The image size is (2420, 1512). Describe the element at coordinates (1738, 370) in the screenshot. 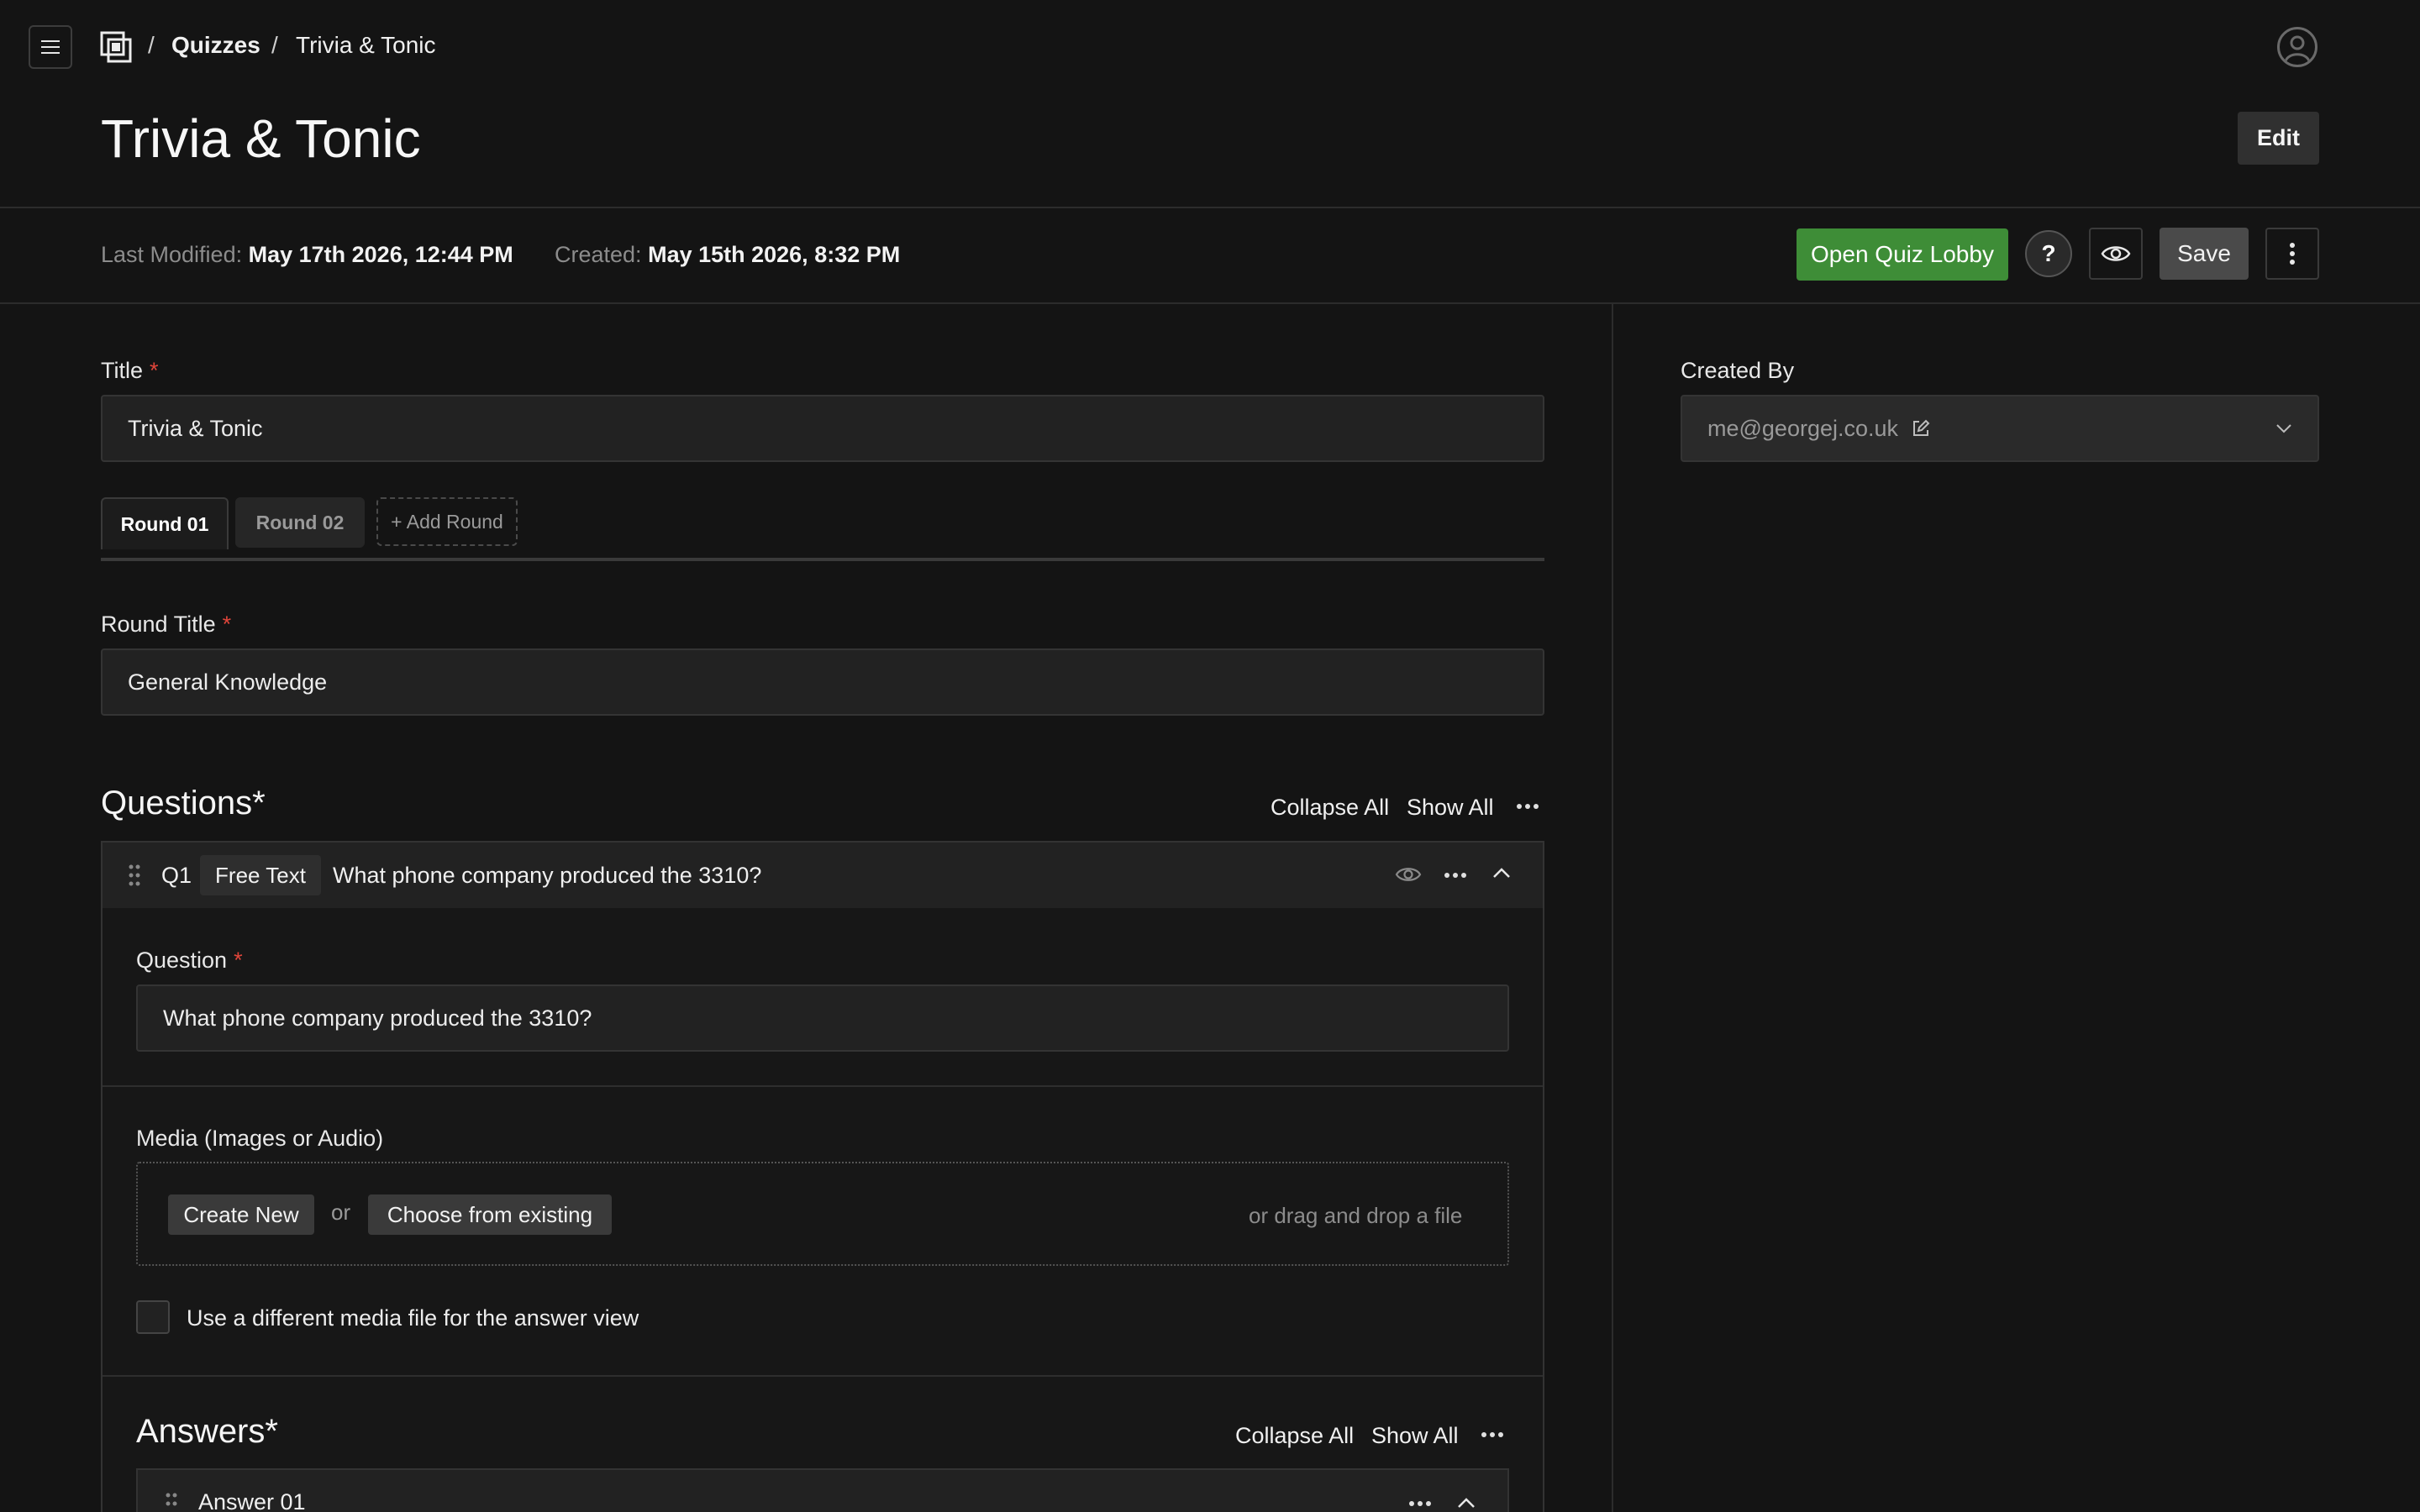

I see `created-by-label: Created By` at that location.